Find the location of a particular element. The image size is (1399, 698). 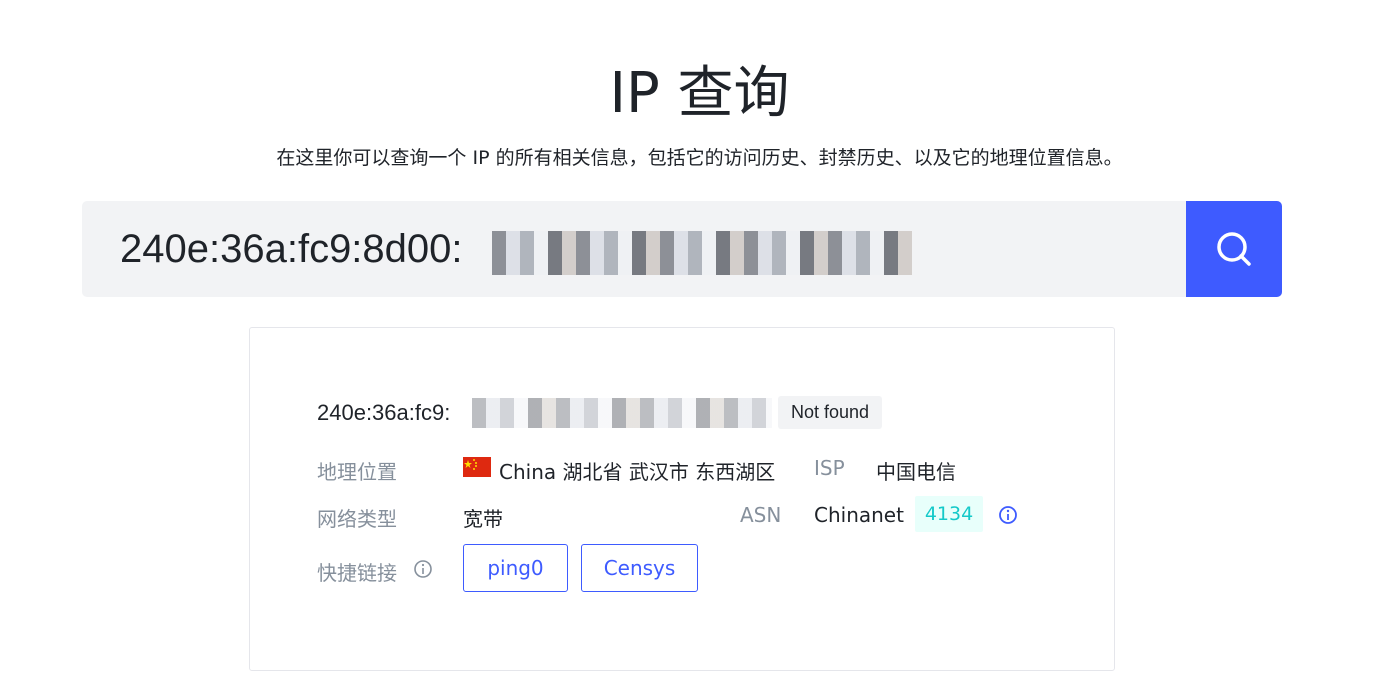

asn-number-badge: 4134 is located at coordinates (949, 514).